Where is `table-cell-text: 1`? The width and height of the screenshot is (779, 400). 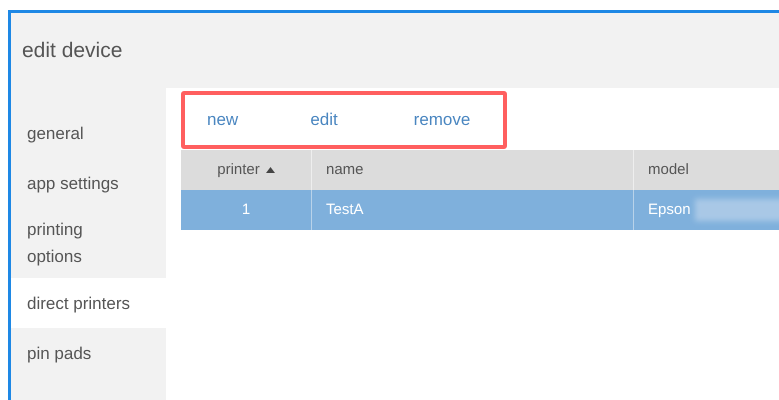
table-cell-text: 1 is located at coordinates (246, 210).